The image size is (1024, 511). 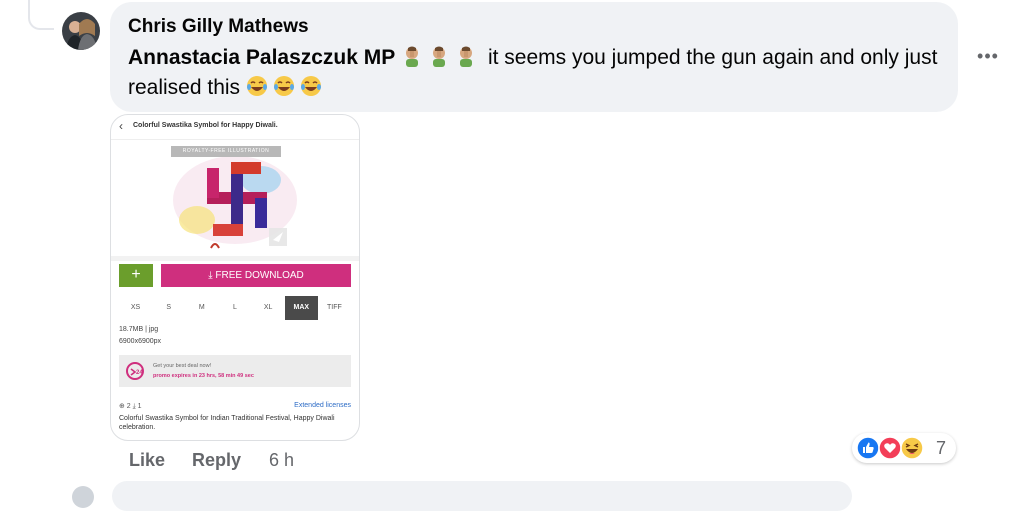 What do you see at coordinates (140, 336) in the screenshot?
I see `file-info: 18.7MB | jpg 6900x6900px` at bounding box center [140, 336].